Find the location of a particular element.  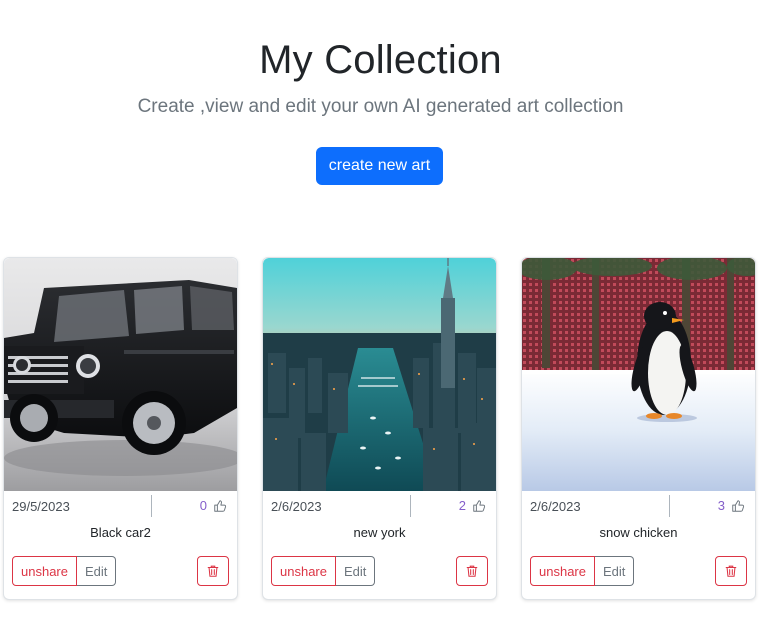

like-count: 3 is located at coordinates (721, 505).